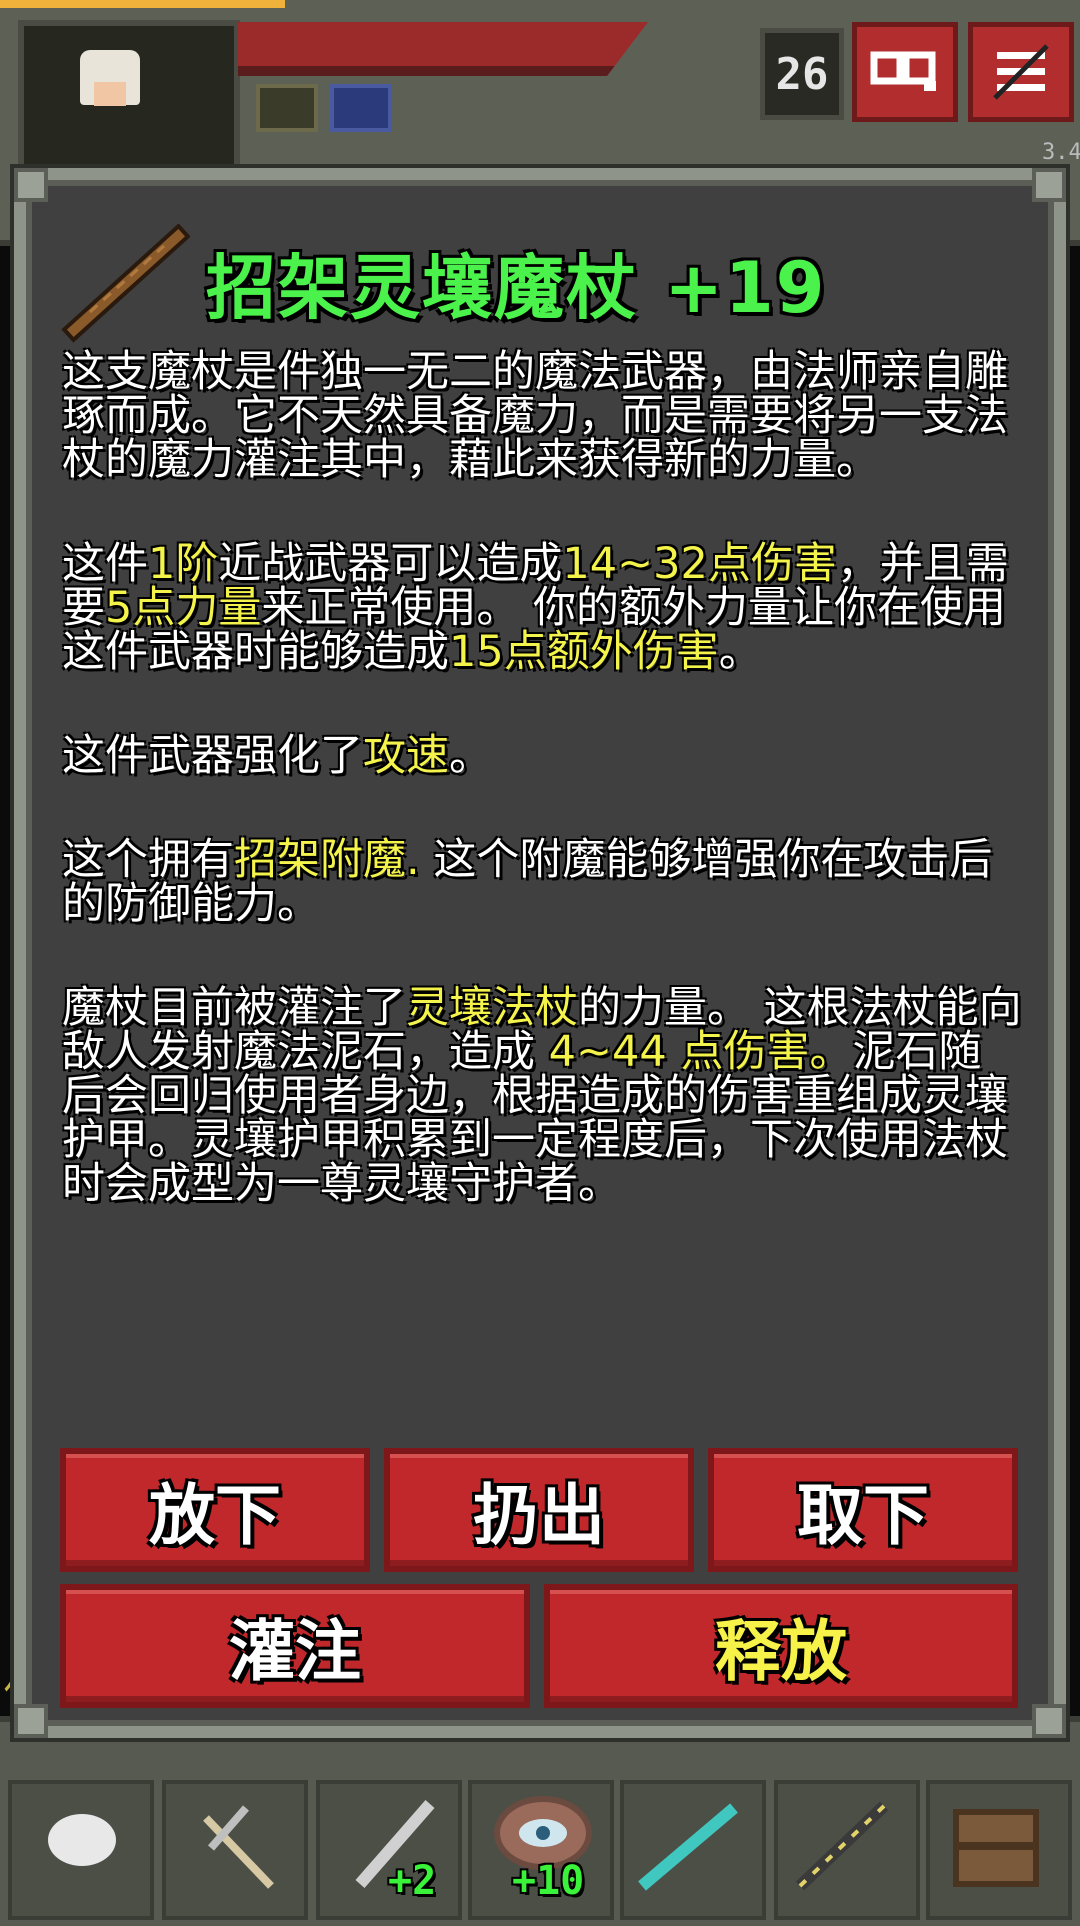 The image size is (1080, 1926). What do you see at coordinates (802, 74) in the screenshot?
I see `depth-indicator: 26` at bounding box center [802, 74].